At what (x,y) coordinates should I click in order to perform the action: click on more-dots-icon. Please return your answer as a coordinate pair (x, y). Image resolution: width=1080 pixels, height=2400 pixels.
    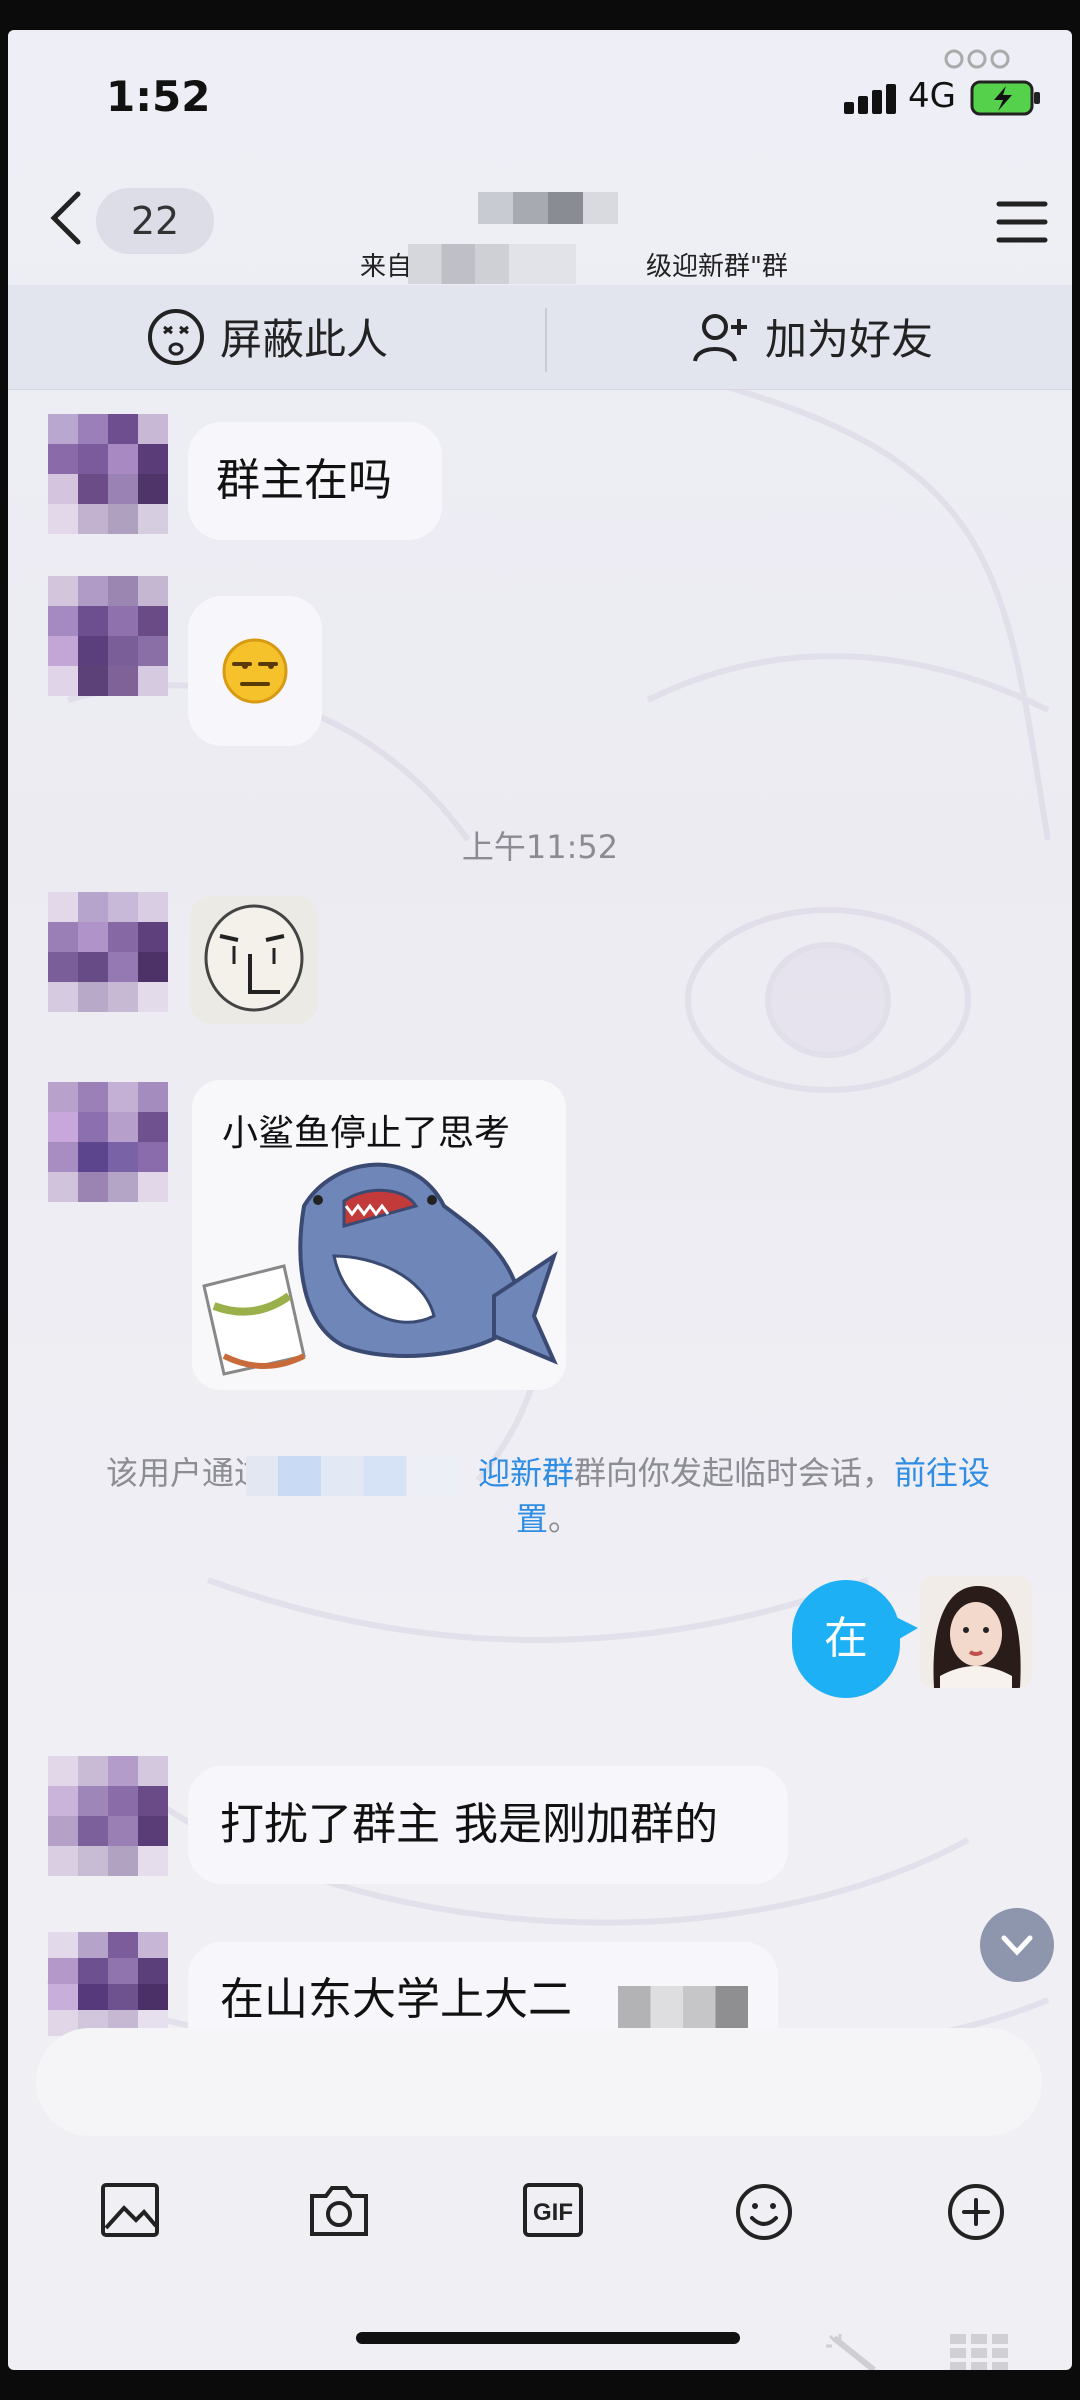
    Looking at the image, I should click on (977, 59).